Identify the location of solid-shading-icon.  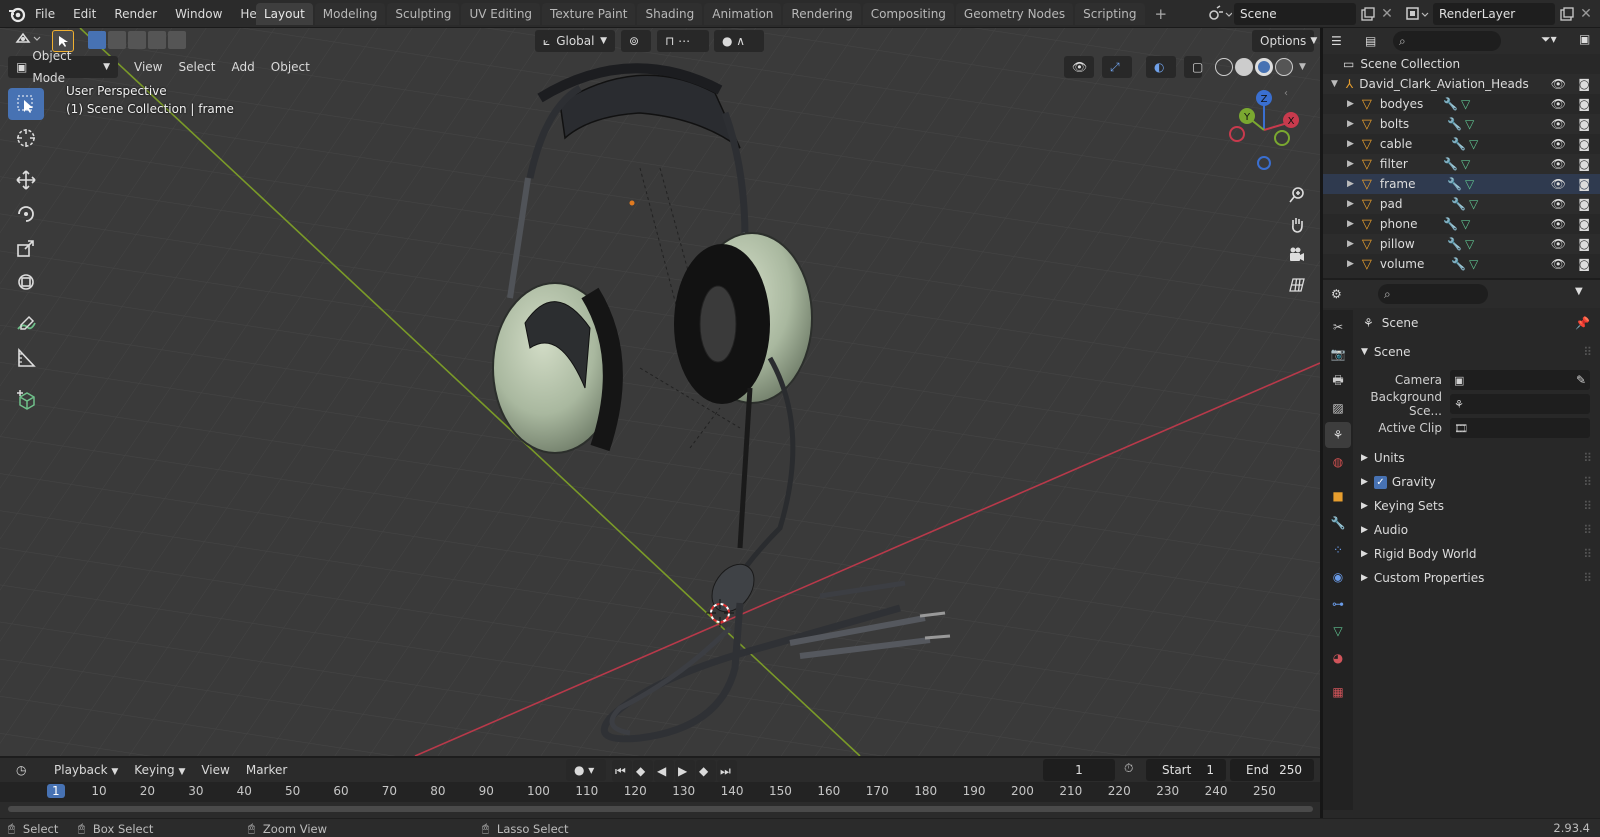
(1244, 67).